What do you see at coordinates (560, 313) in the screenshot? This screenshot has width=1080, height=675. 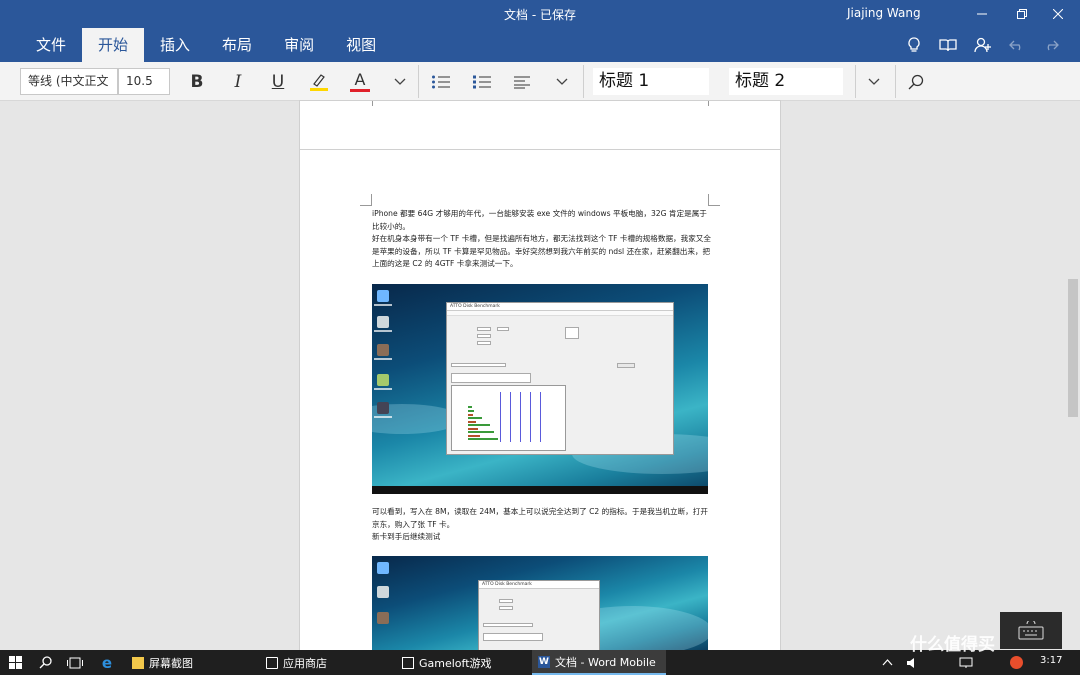 I see `atto-menu-bar` at bounding box center [560, 313].